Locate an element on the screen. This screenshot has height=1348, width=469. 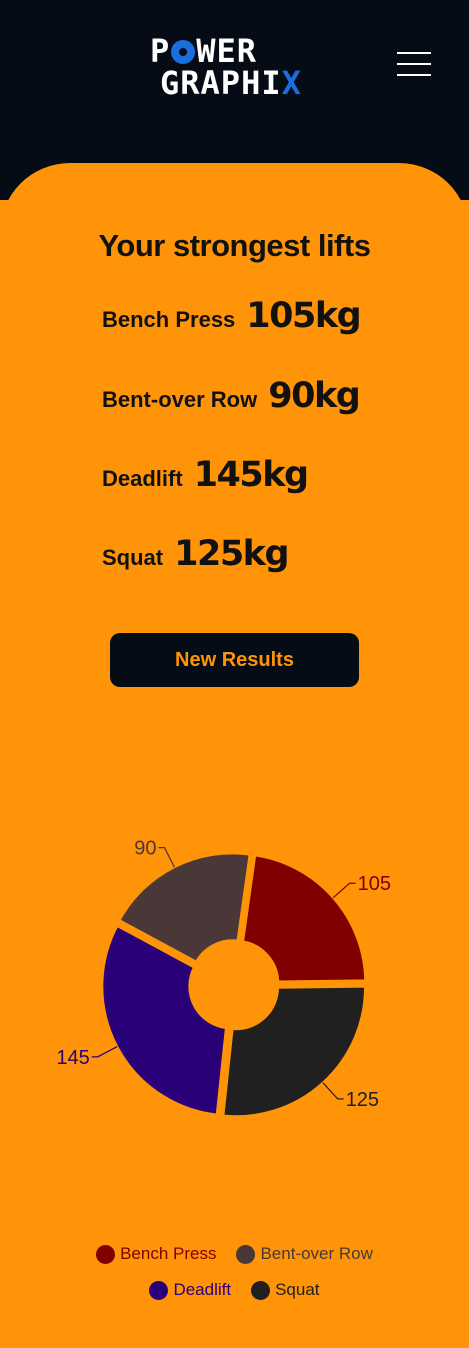
lift-deadlift: Deadlift 145kg is located at coordinates (205, 475).